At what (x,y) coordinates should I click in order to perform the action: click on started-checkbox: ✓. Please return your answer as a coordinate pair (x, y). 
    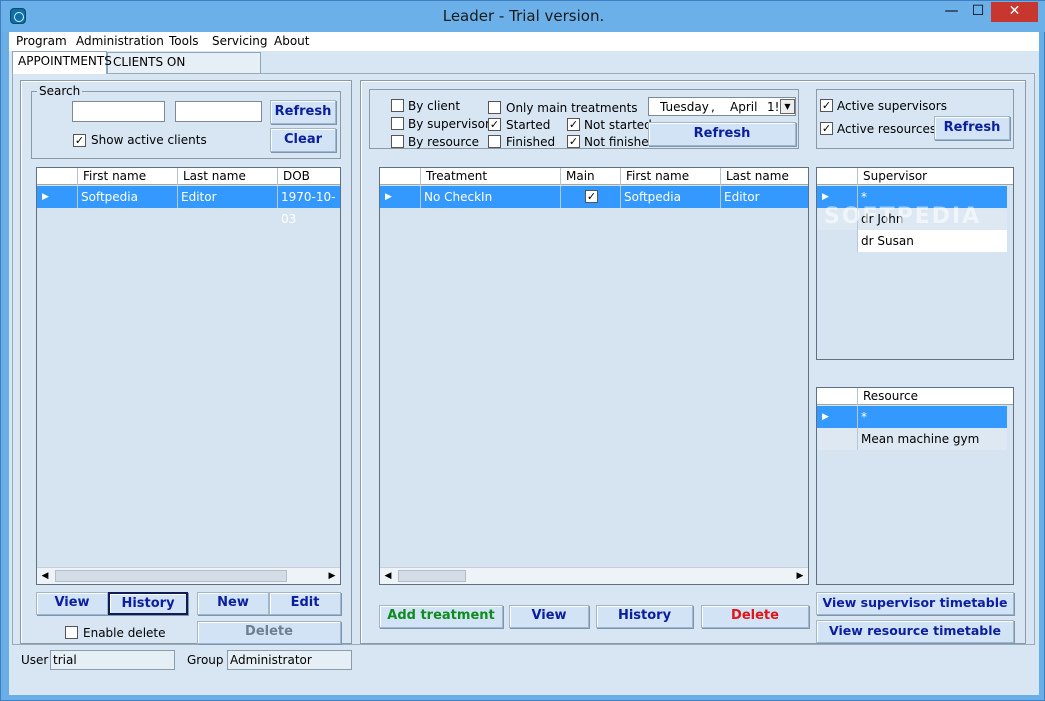
    Looking at the image, I should click on (494, 124).